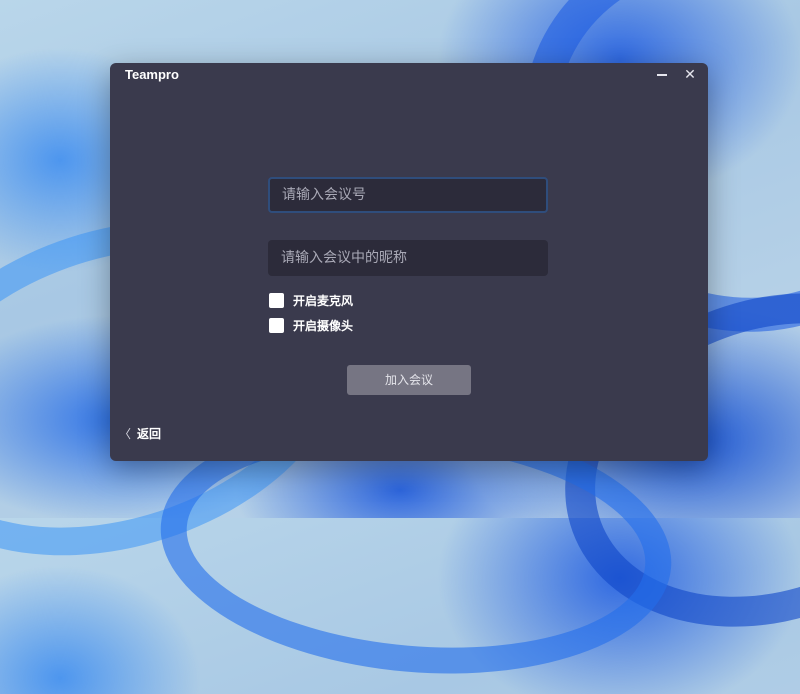  I want to click on mic-option: 开启麦克风, so click(311, 300).